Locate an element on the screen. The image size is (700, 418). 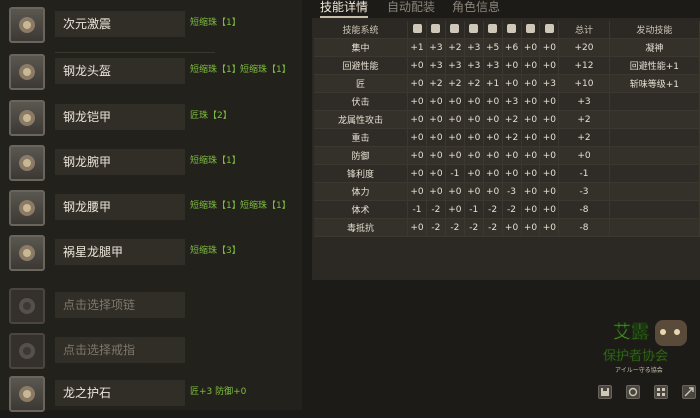
grid-button is located at coordinates (661, 392).